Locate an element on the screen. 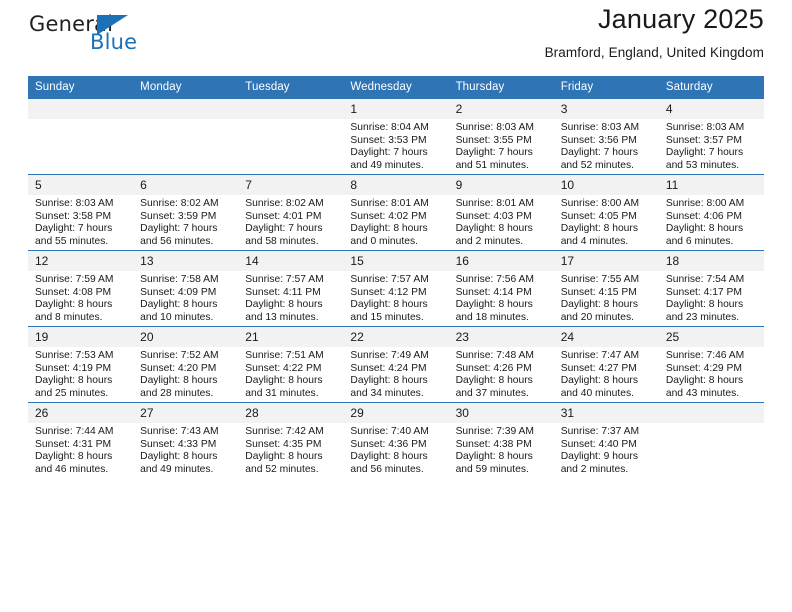  day-number: 27 is located at coordinates (186, 413).